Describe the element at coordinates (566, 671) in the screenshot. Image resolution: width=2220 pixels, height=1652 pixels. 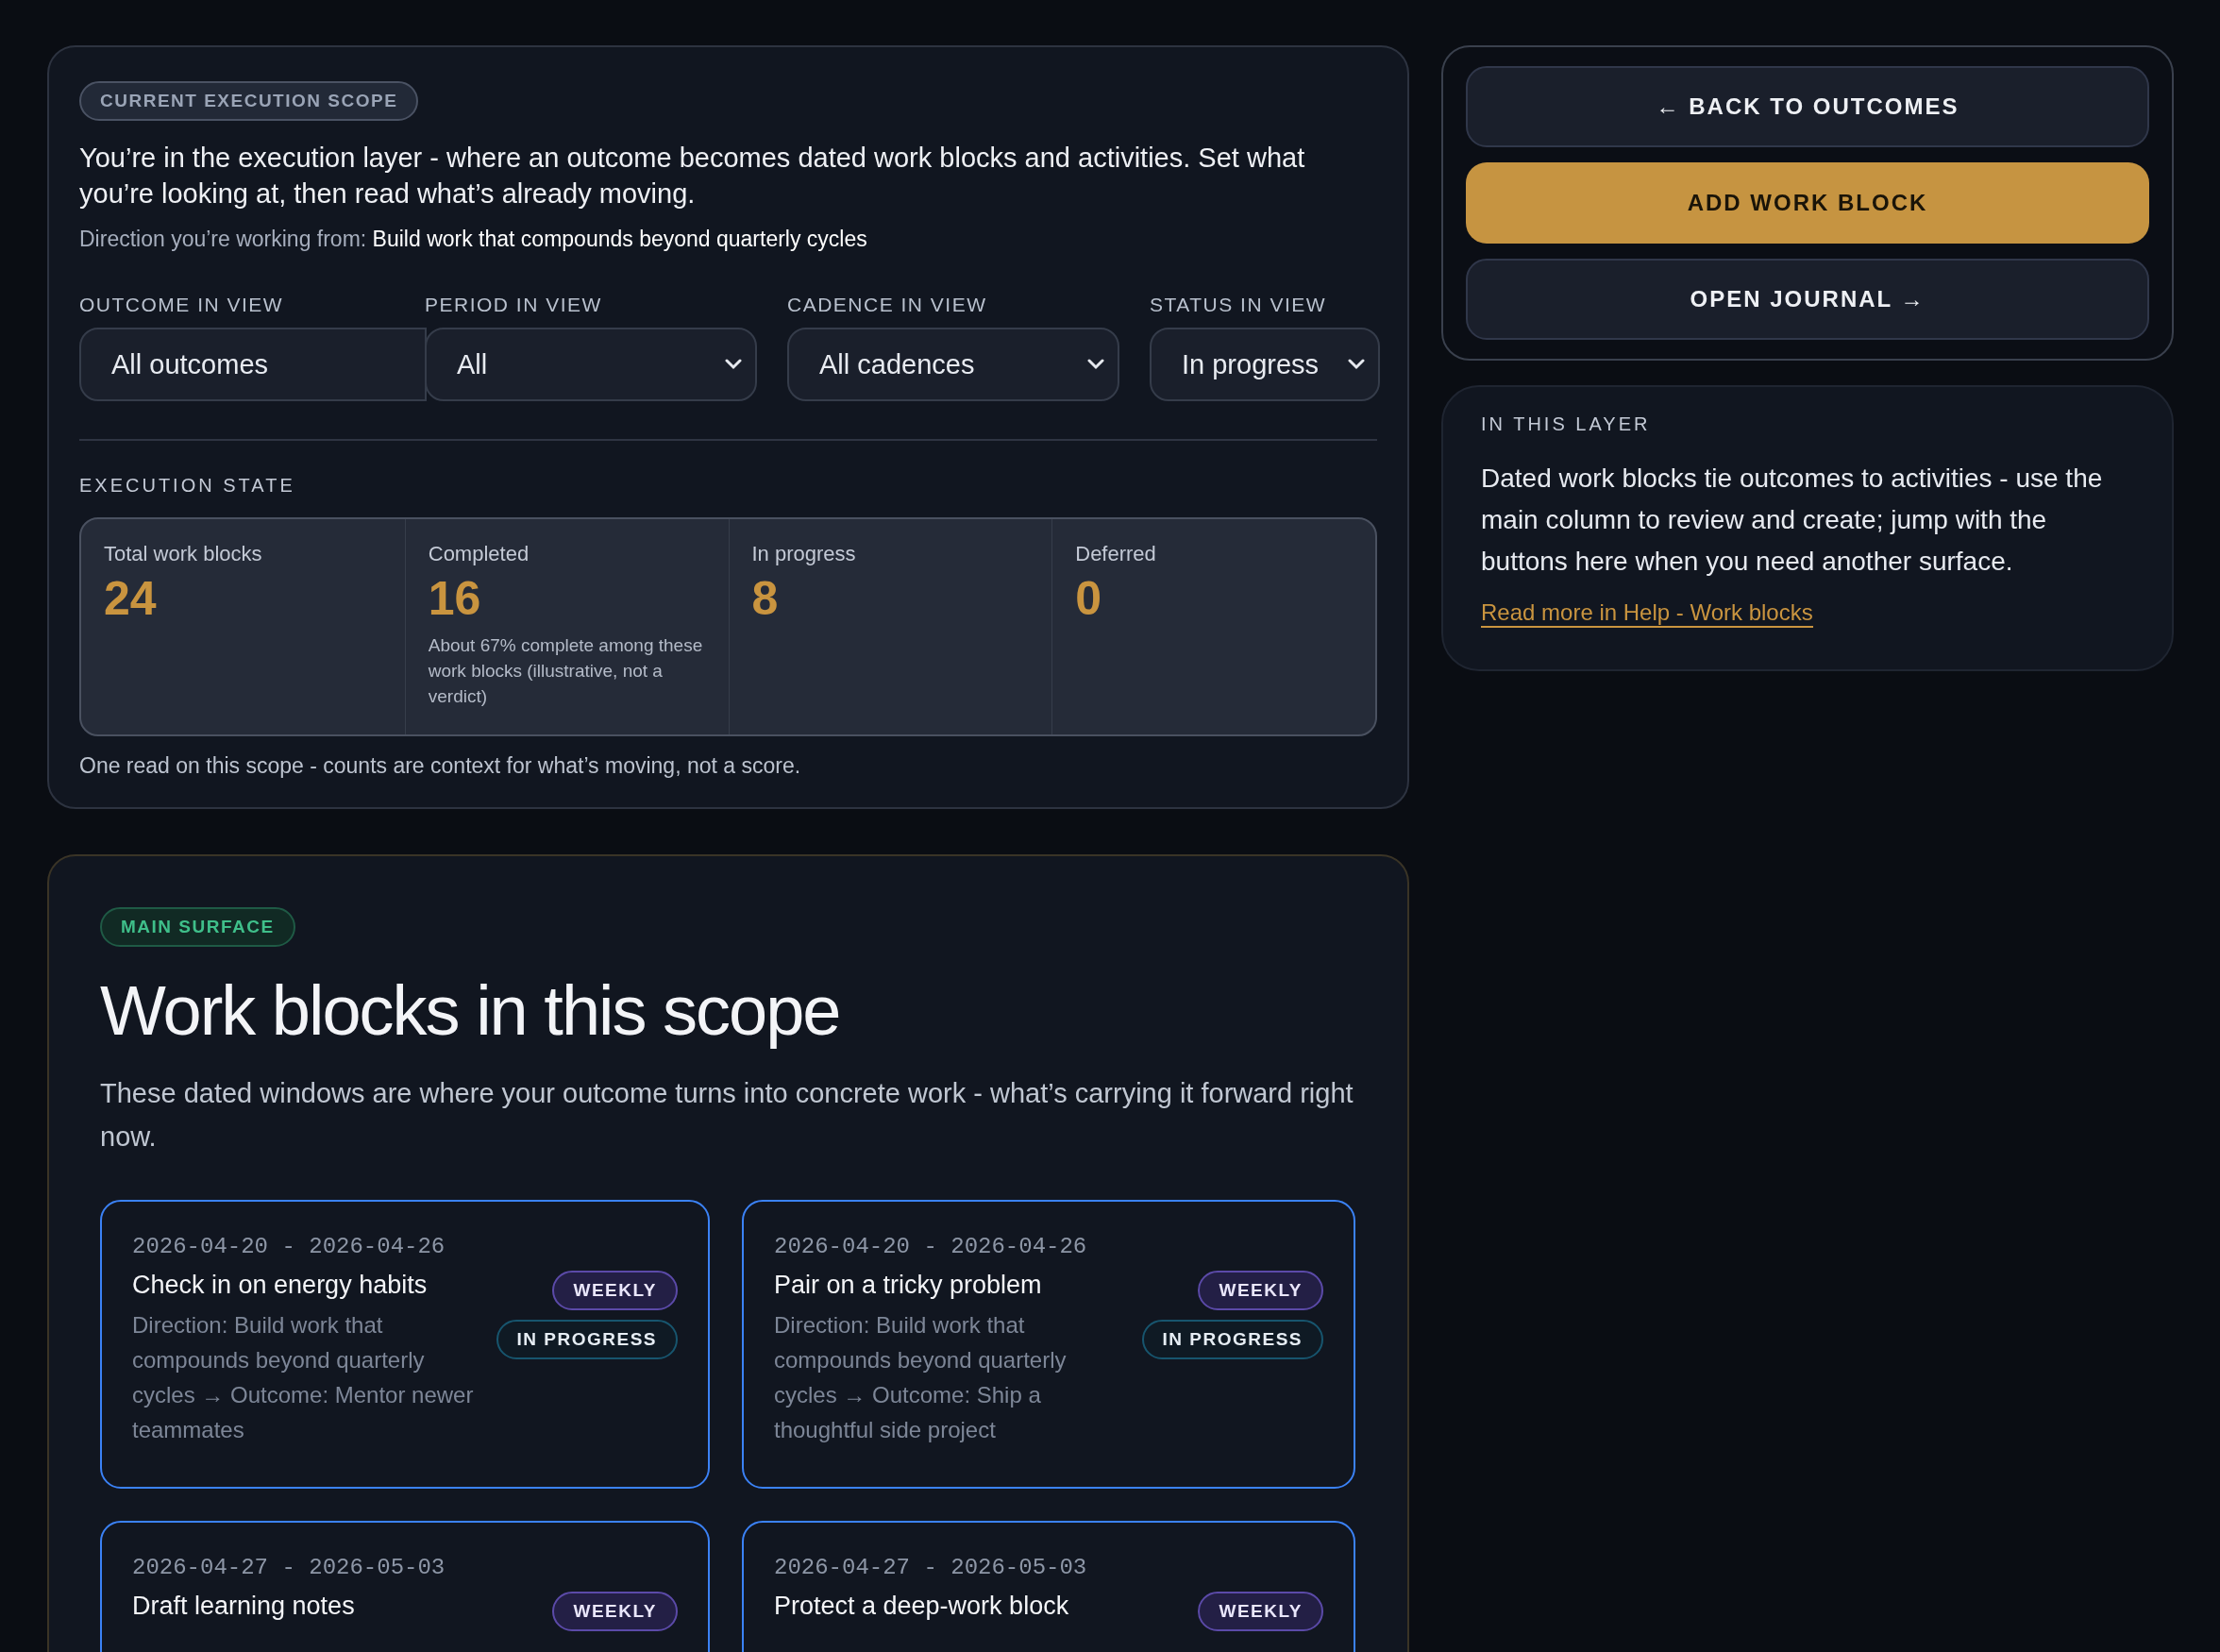
I see `stat-note: About 67% complete among these work blocks (illustrative, not a verdict)` at that location.